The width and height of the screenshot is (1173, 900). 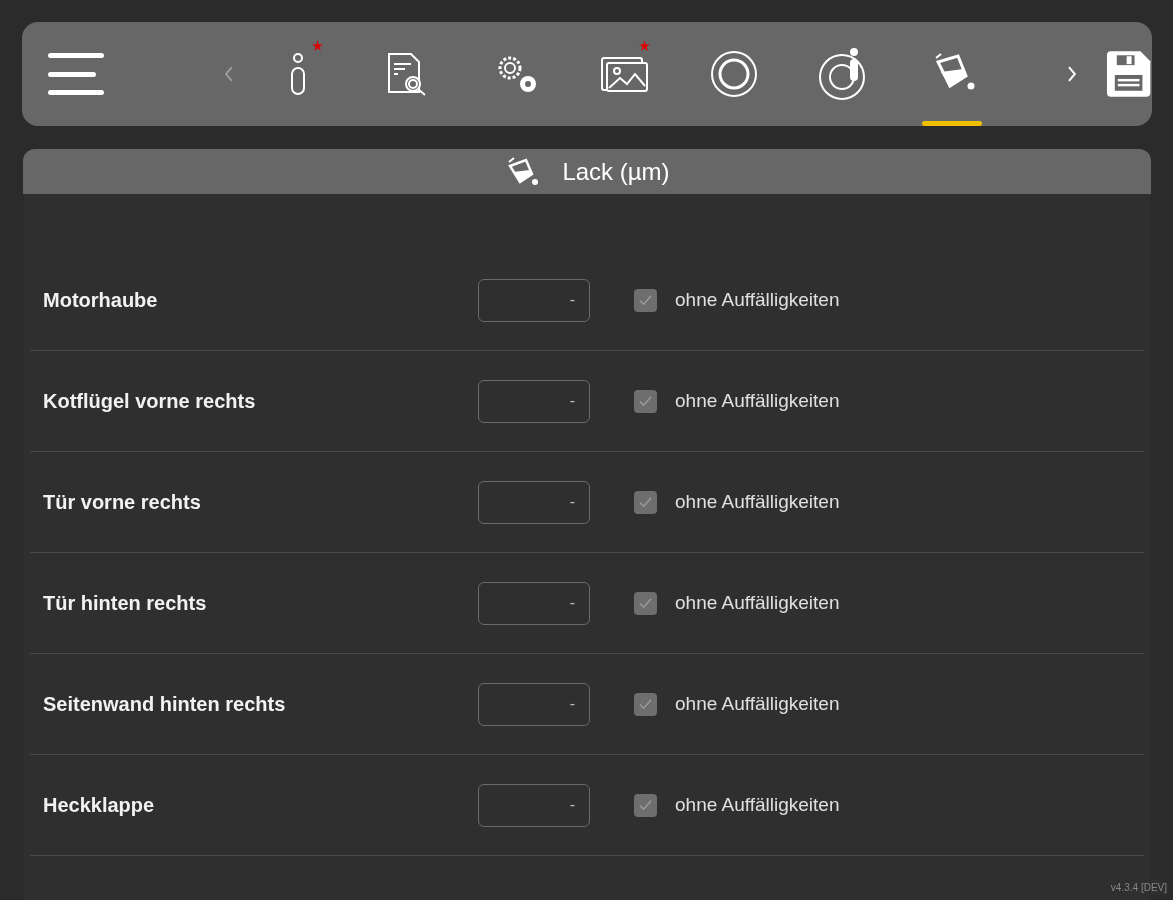 I want to click on images-icon, so click(x=625, y=74).